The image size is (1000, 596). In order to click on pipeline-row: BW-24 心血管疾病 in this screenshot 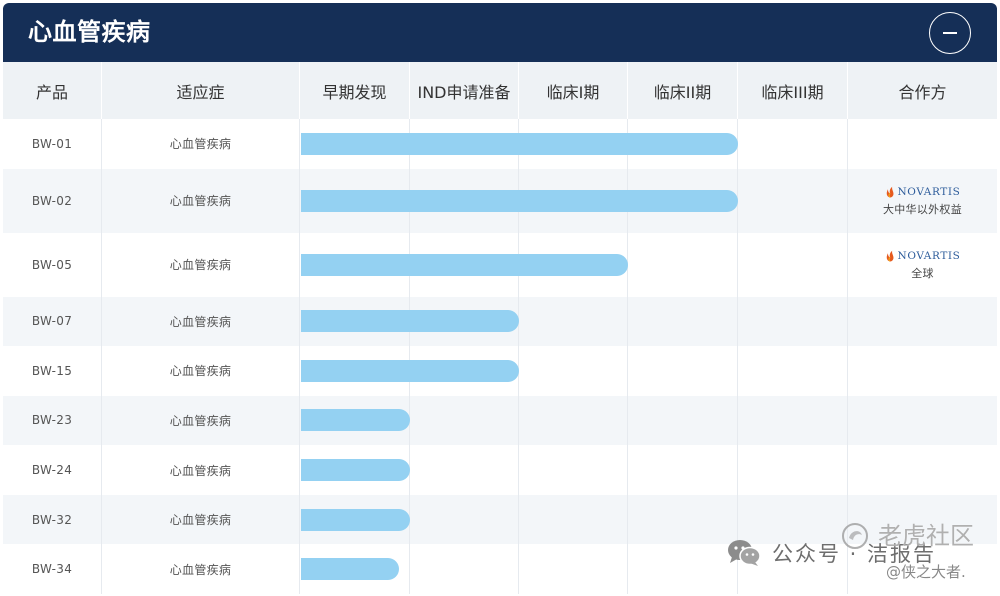, I will do `click(500, 470)`.